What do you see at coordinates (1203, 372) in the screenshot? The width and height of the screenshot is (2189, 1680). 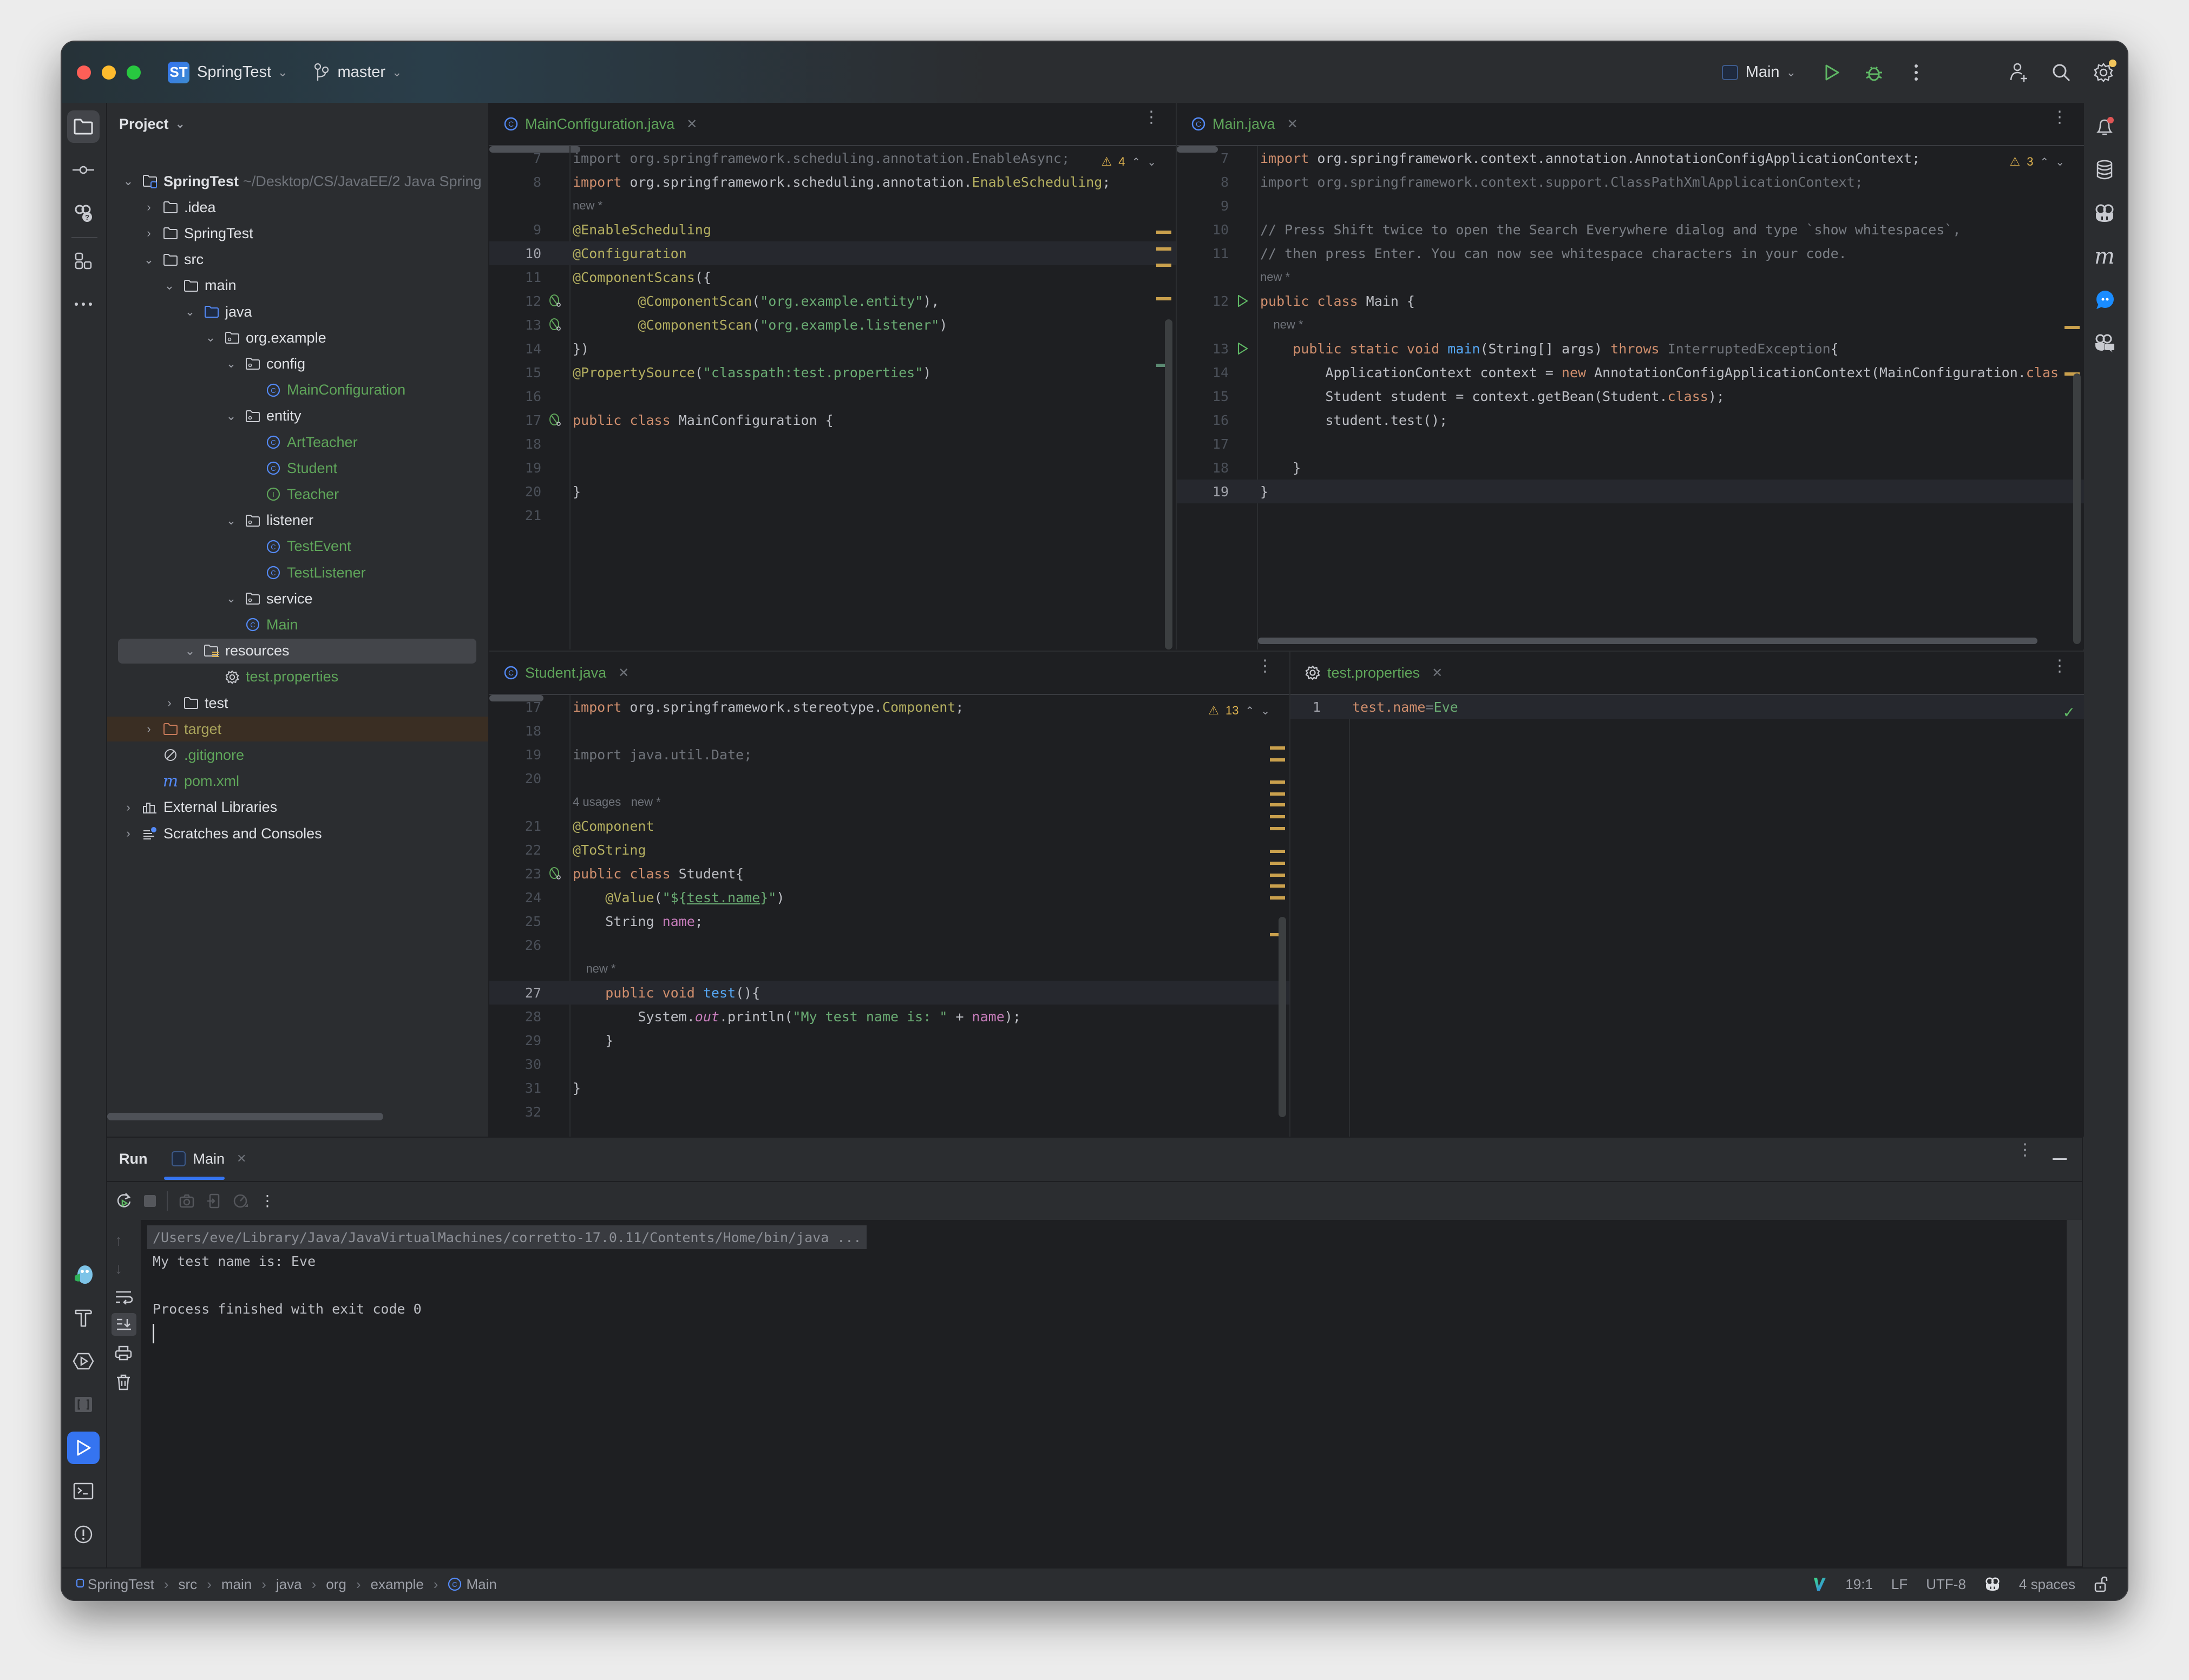 I see `line-number: 14` at bounding box center [1203, 372].